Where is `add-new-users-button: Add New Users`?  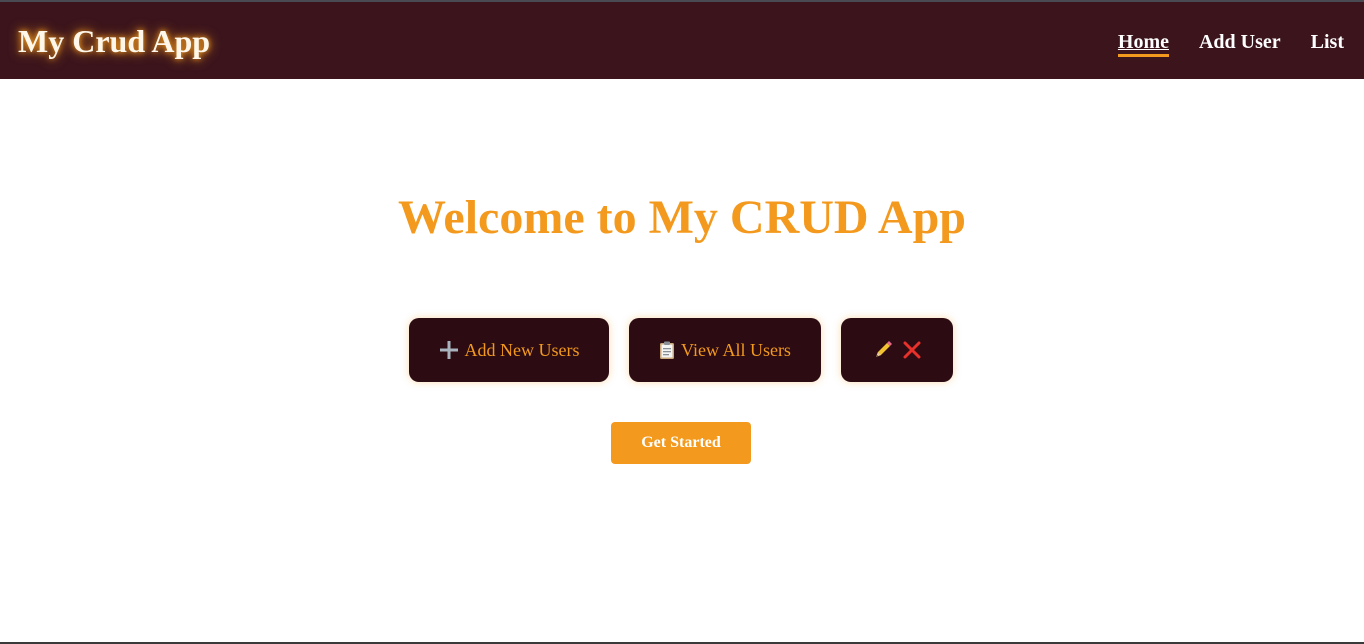
add-new-users-button: Add New Users is located at coordinates (509, 350).